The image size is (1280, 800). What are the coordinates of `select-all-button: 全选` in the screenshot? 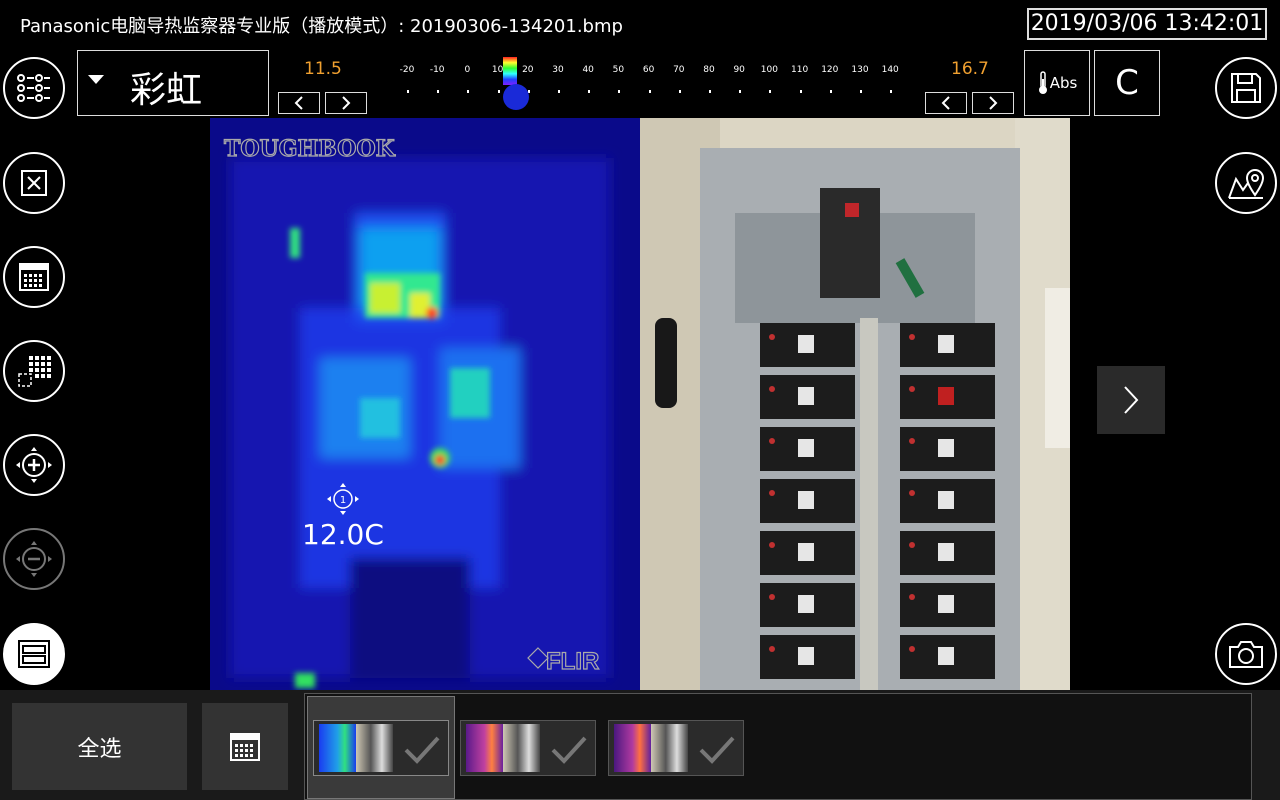 It's located at (99, 746).